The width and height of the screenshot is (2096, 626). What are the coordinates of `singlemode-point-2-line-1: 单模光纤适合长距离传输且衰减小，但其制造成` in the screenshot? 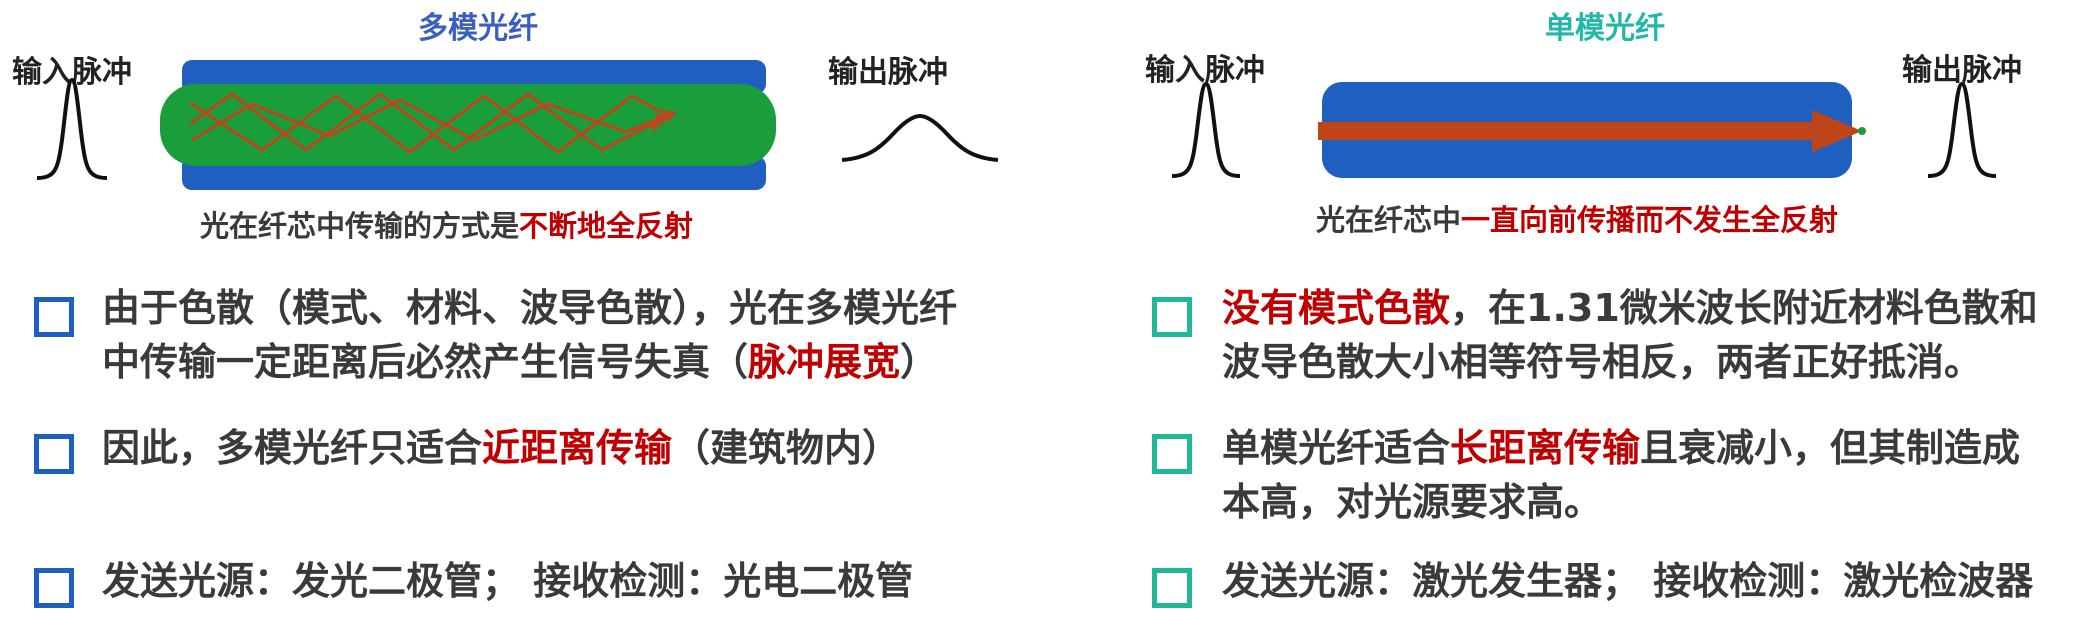 It's located at (1621, 448).